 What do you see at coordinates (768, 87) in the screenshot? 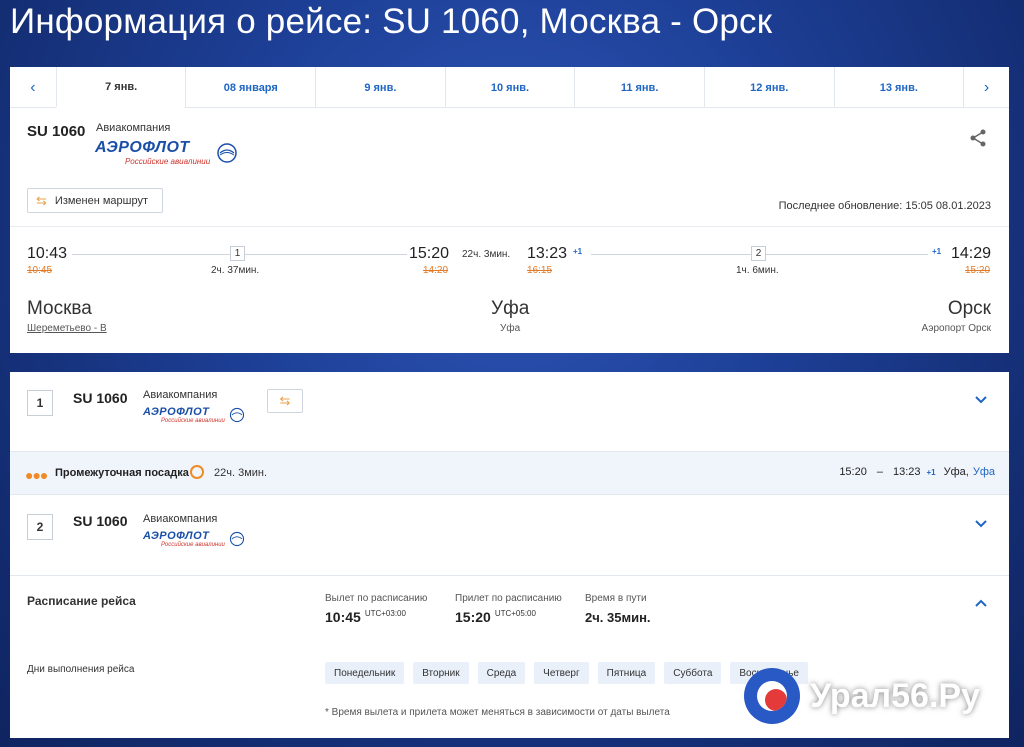
I see `tab-date-5: 12 янв.` at bounding box center [768, 87].